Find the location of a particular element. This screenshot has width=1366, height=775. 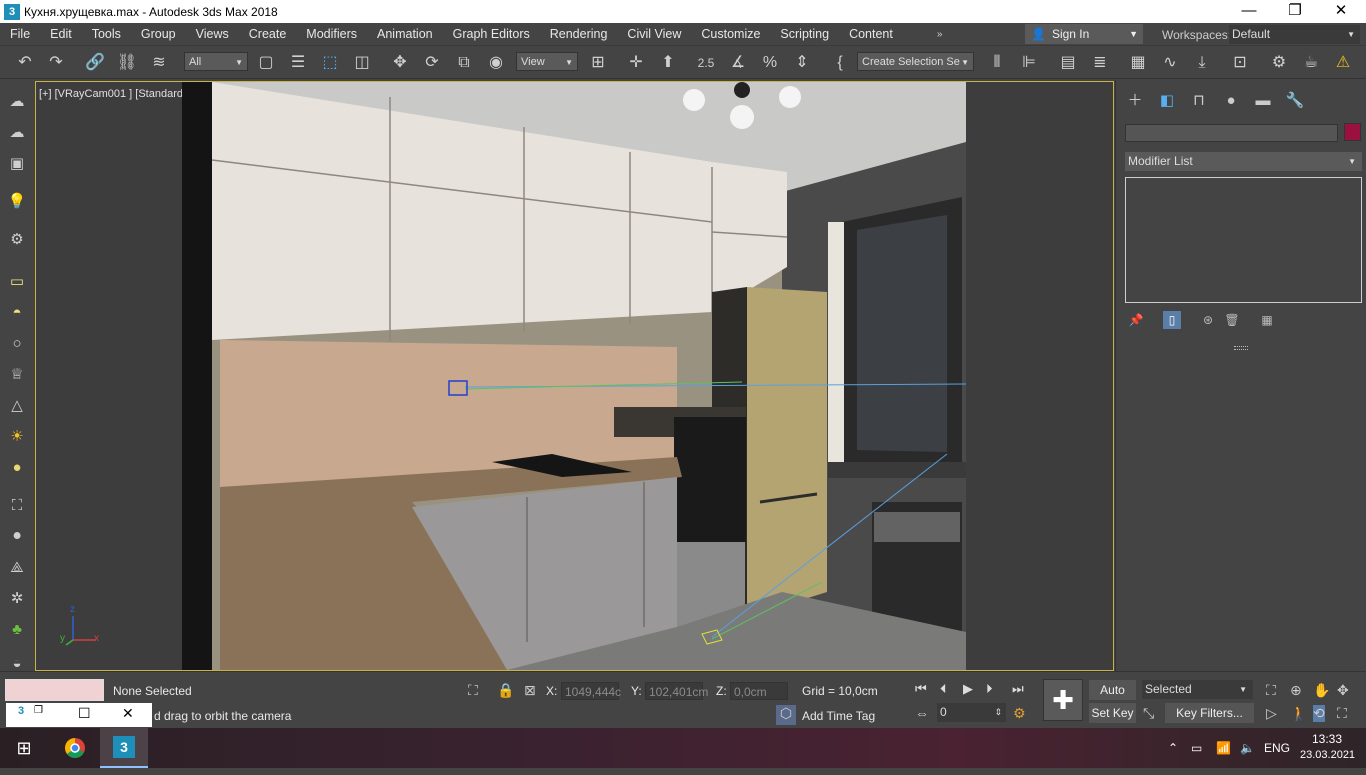

rotate-icon: ⟳ is located at coordinates (432, 63).